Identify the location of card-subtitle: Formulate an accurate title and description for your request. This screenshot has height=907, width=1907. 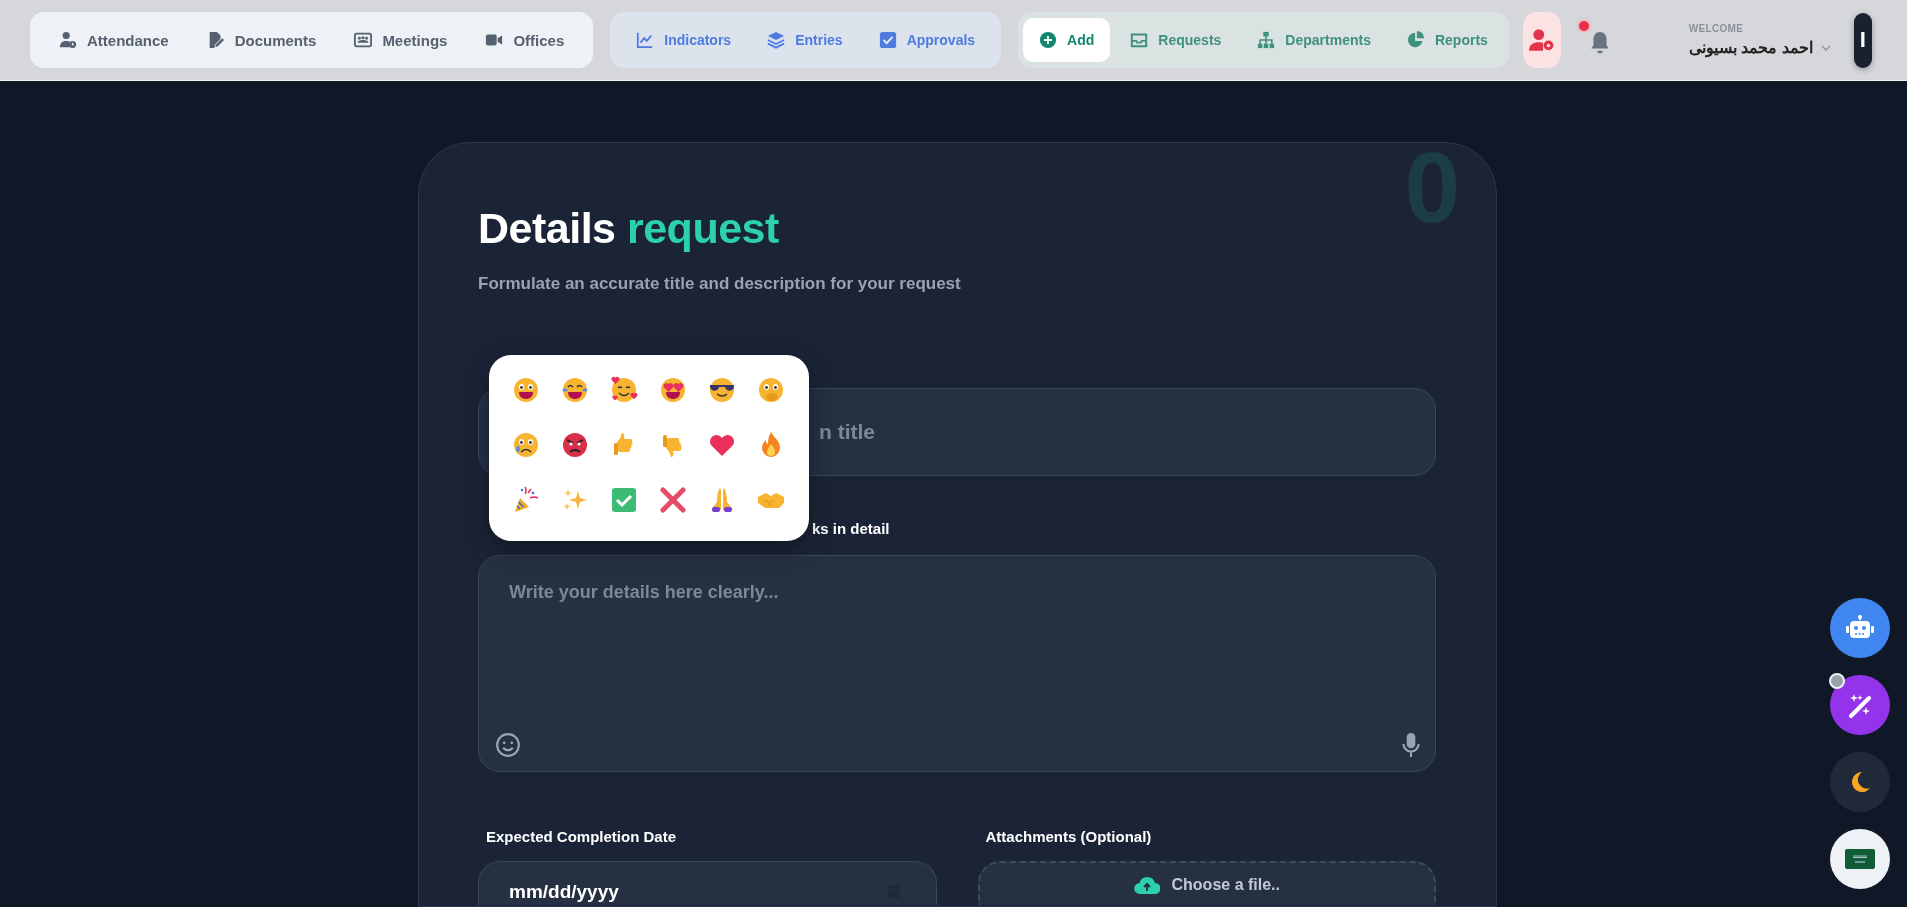
(720, 284).